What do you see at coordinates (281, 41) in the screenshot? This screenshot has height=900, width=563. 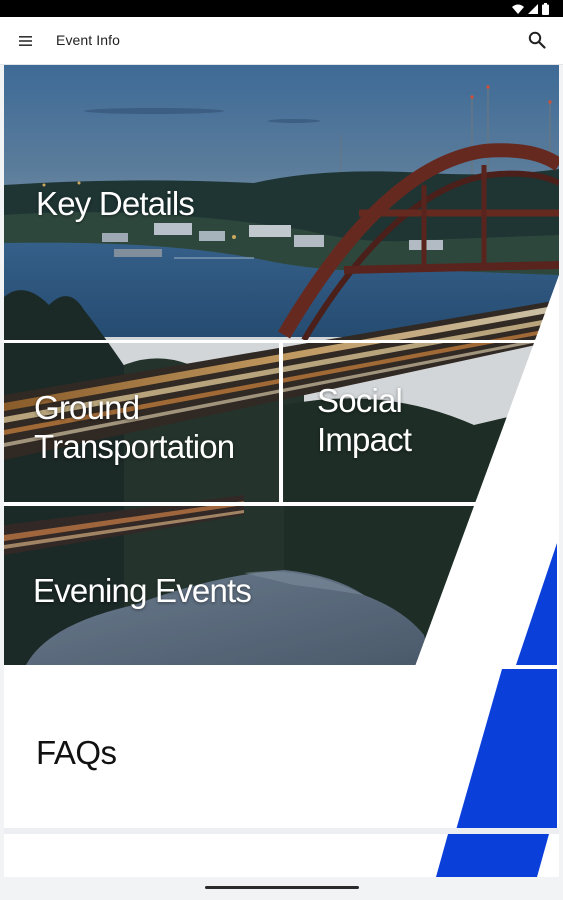 I see `app-bar: Event Info` at bounding box center [281, 41].